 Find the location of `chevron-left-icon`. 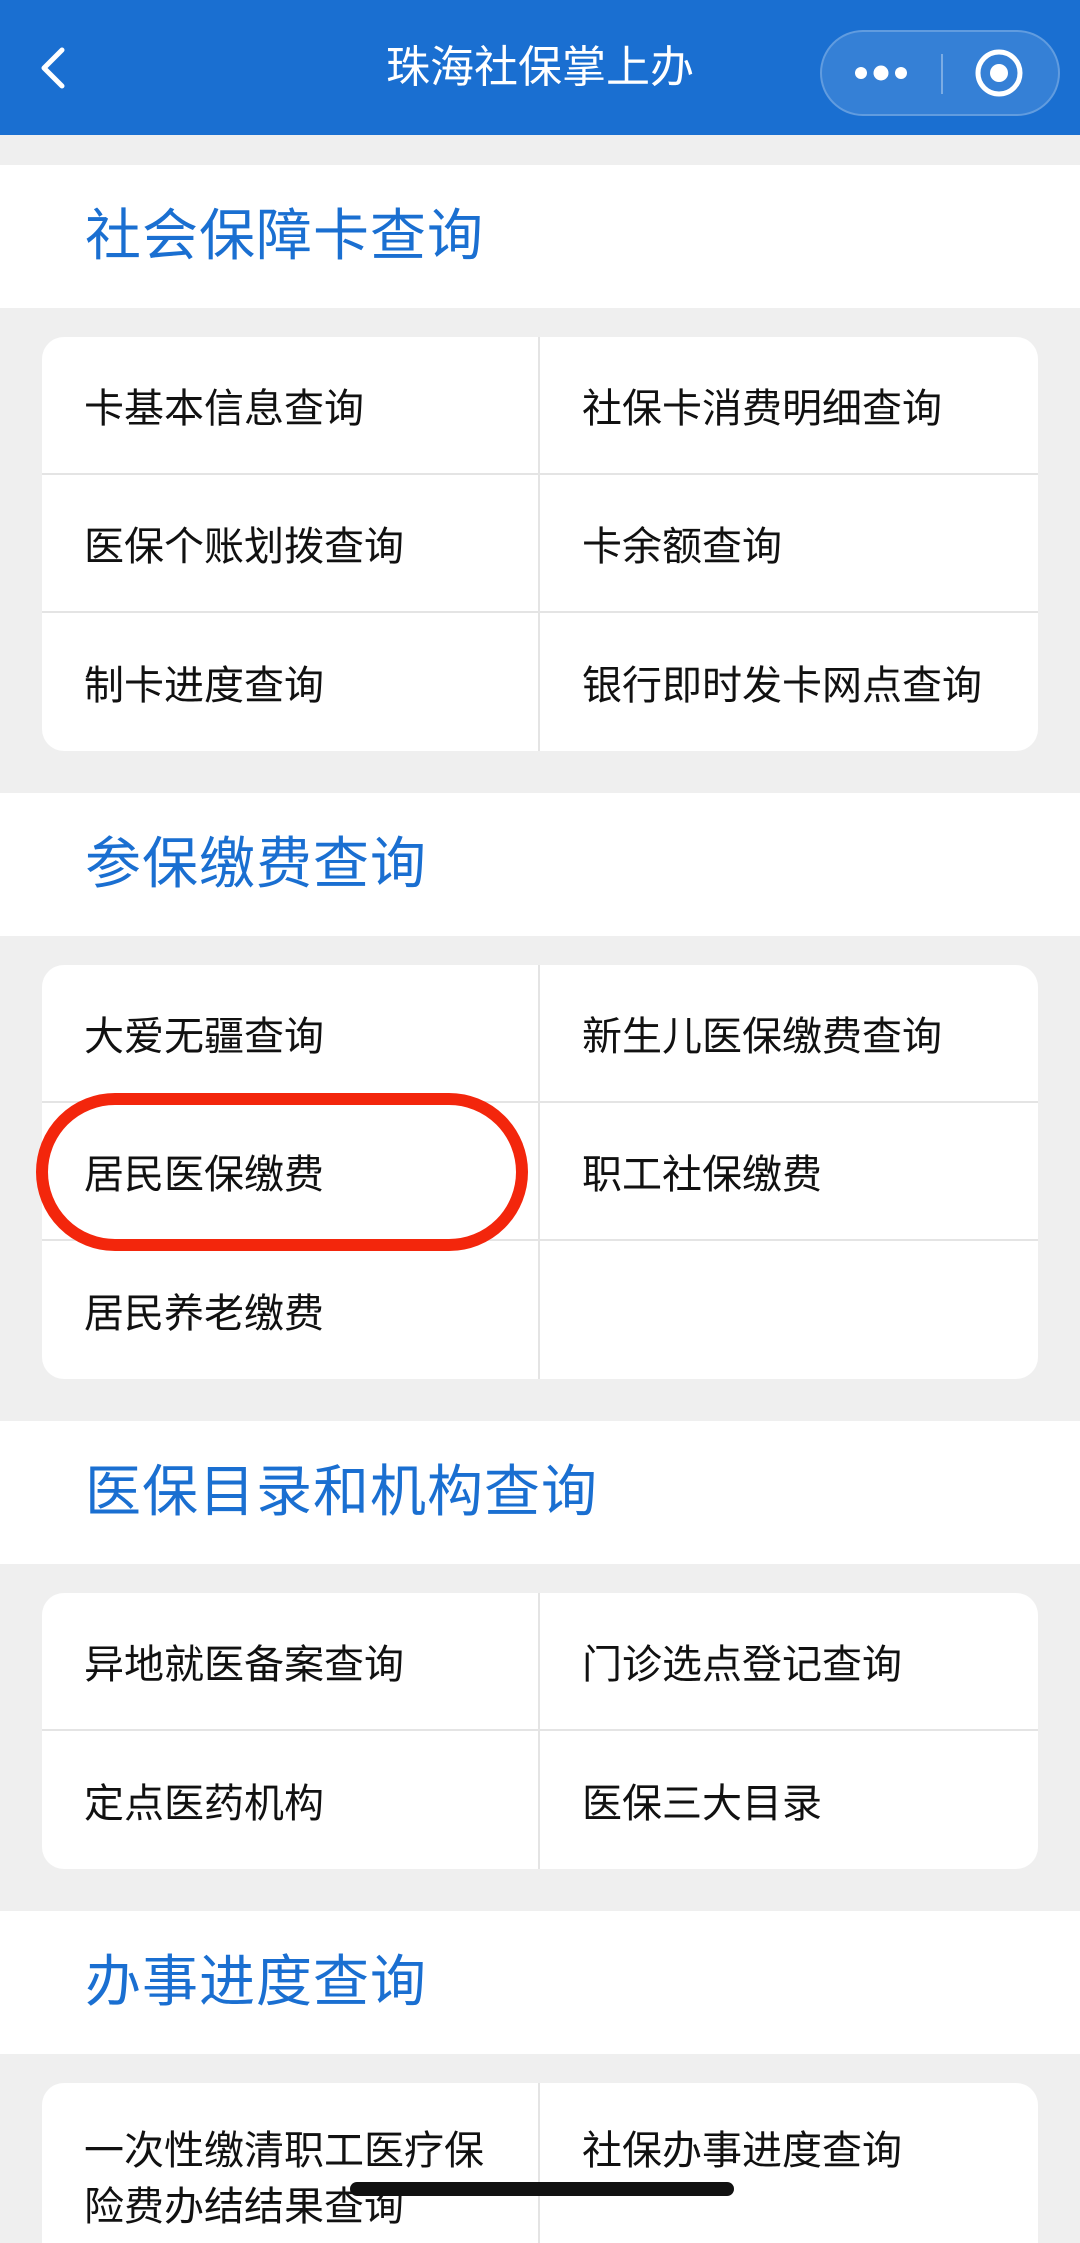

chevron-left-icon is located at coordinates (53, 68).